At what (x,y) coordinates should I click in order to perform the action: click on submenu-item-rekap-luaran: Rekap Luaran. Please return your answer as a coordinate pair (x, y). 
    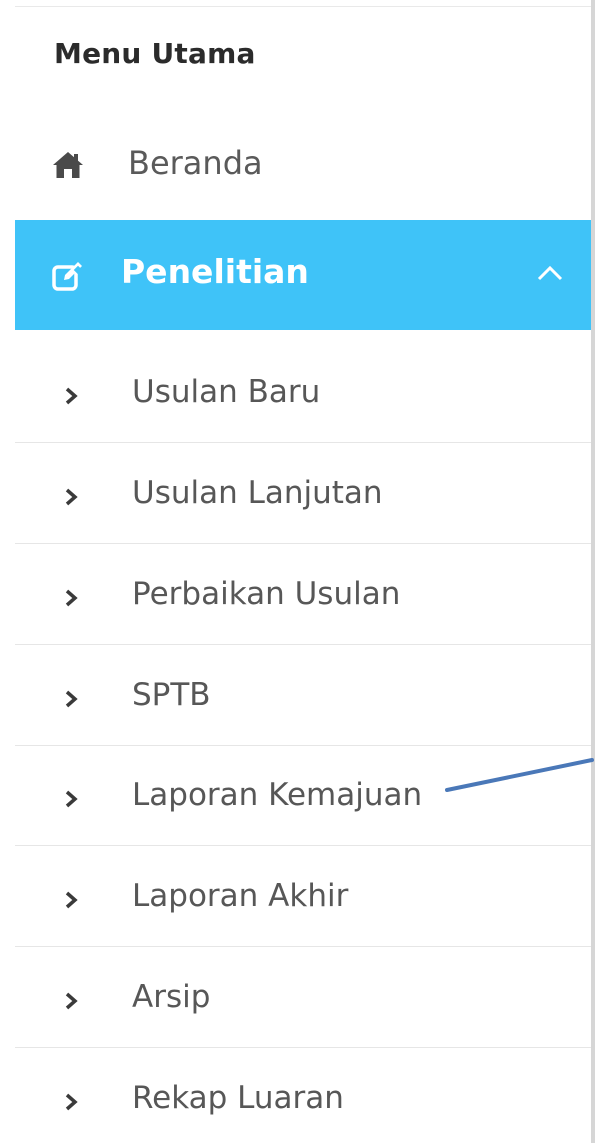
    Looking at the image, I should click on (303, 1098).